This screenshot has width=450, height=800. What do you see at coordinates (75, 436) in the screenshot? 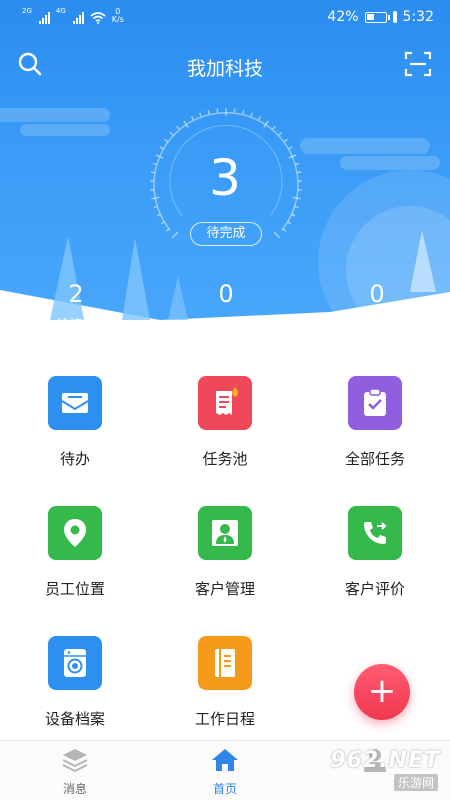
I see `menu-item-todo: 待办` at bounding box center [75, 436].